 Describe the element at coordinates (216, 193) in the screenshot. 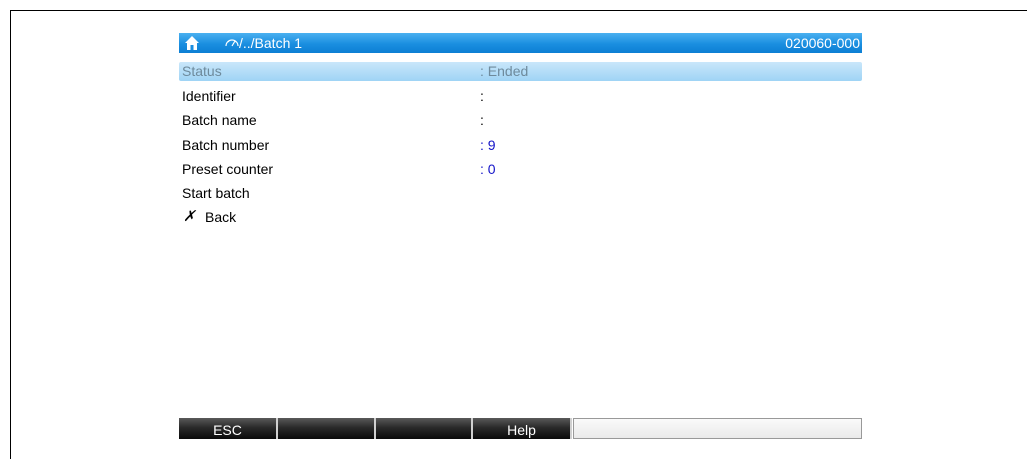

I see `menu-item-label: Start batch` at that location.